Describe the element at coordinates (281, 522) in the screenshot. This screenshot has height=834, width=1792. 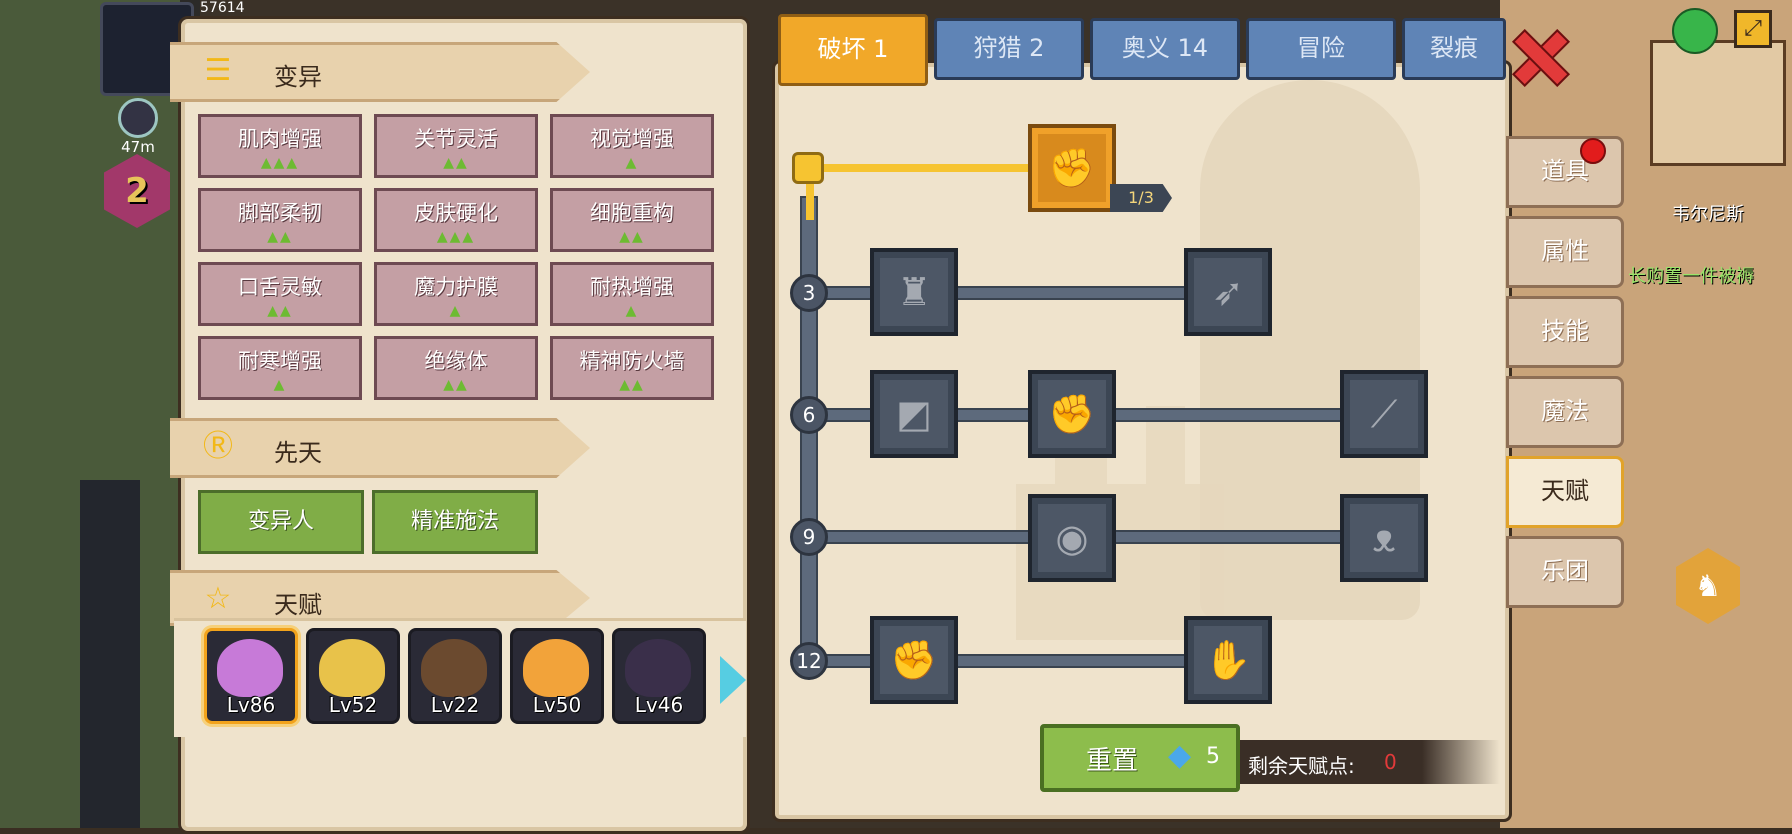
I see `innate-trait-mutant: 变异人` at that location.